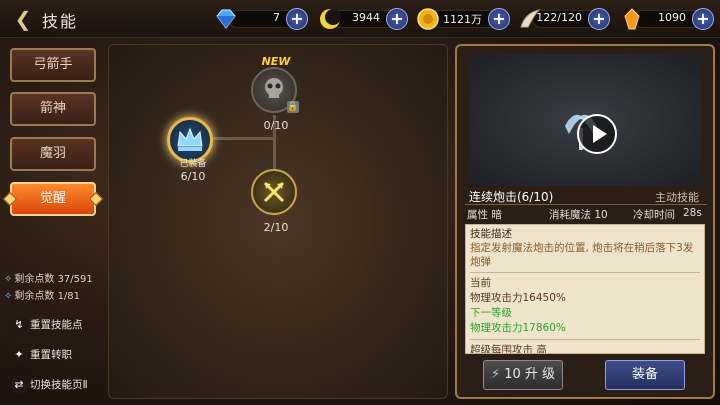  Describe the element at coordinates (578, 215) in the screenshot. I see `skill-mana-cost: 消耗魔法 10` at that location.